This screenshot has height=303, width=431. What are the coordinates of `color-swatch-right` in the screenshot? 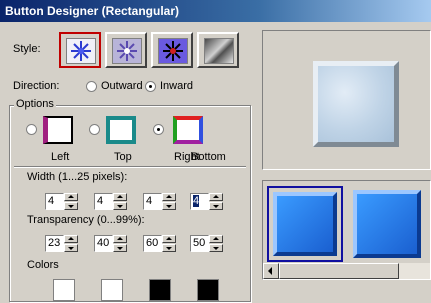 It's located at (160, 290).